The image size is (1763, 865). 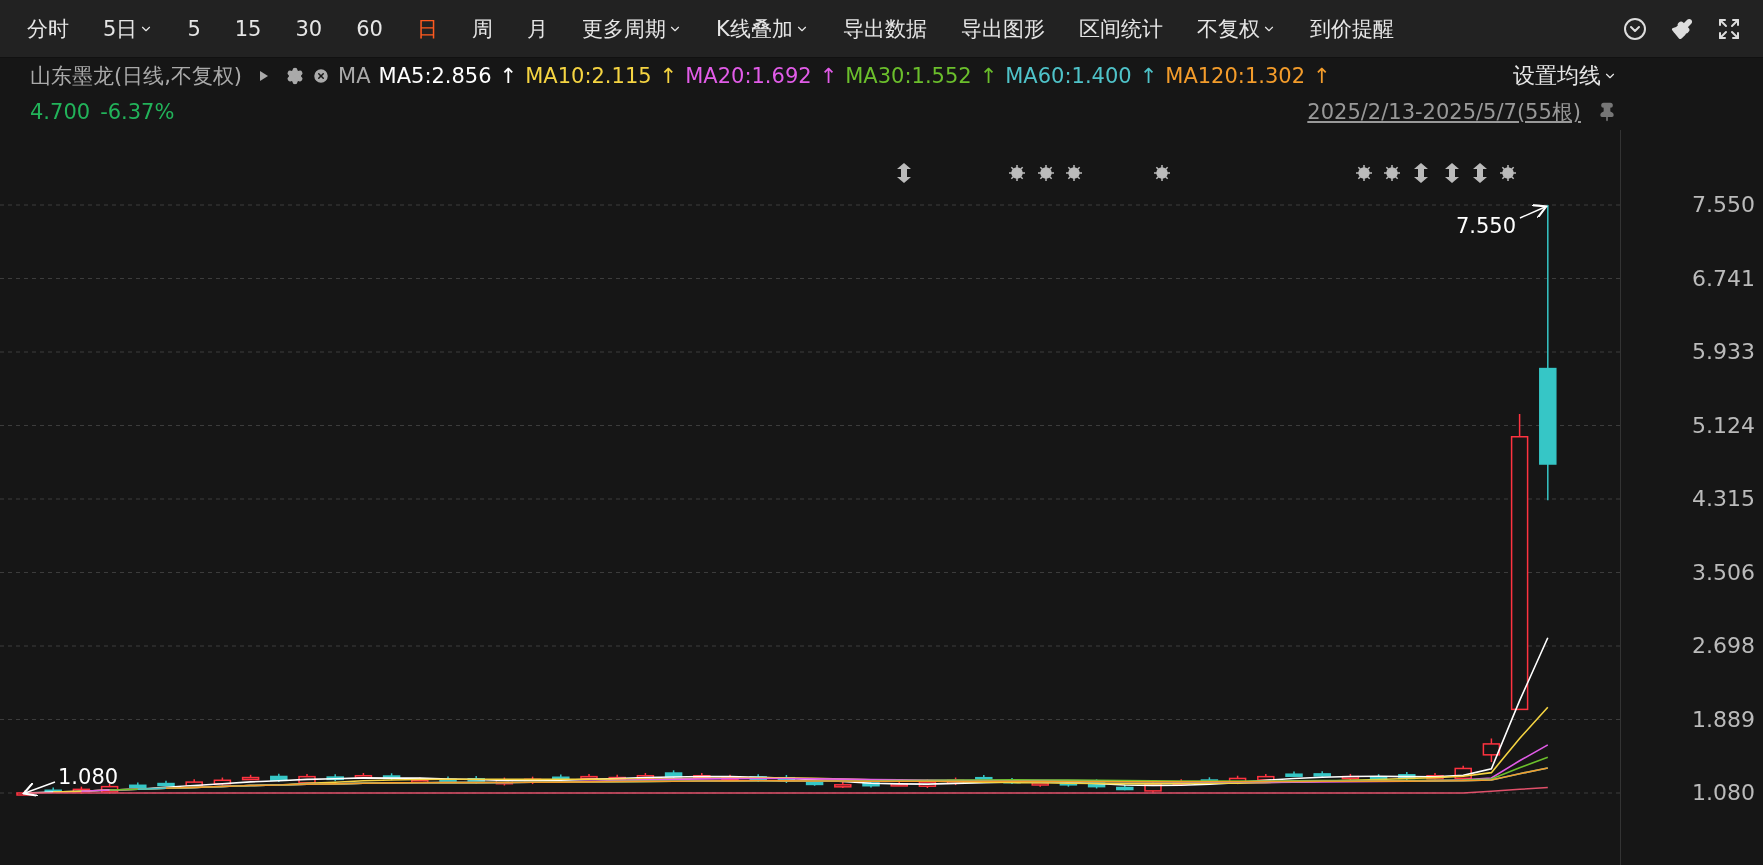 I want to click on ma-settings-button: 设置均线, so click(x=1565, y=76).